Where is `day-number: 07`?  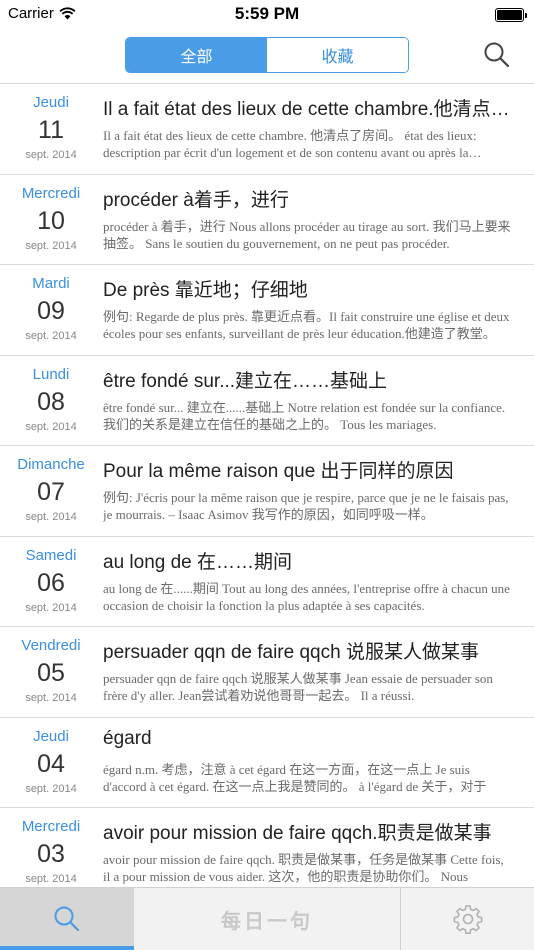
day-number: 07 is located at coordinates (51, 492).